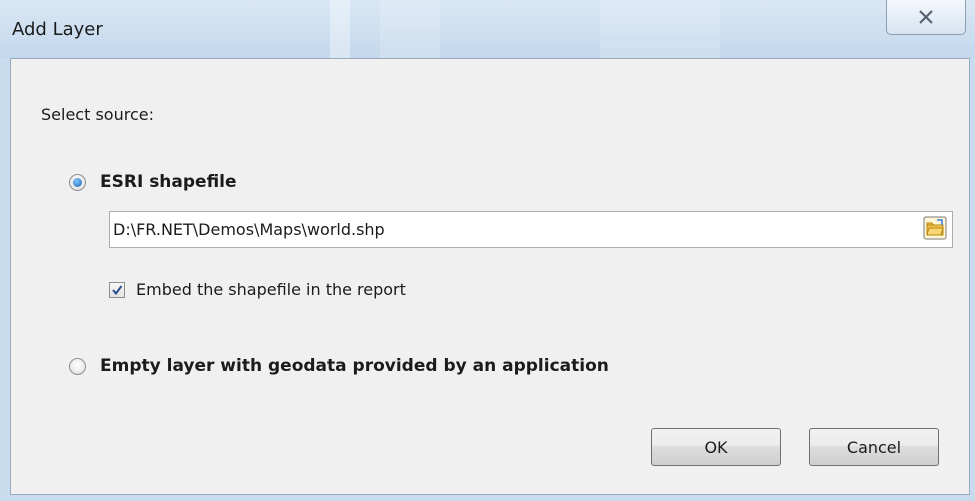  I want to click on folder-icon, so click(935, 230).